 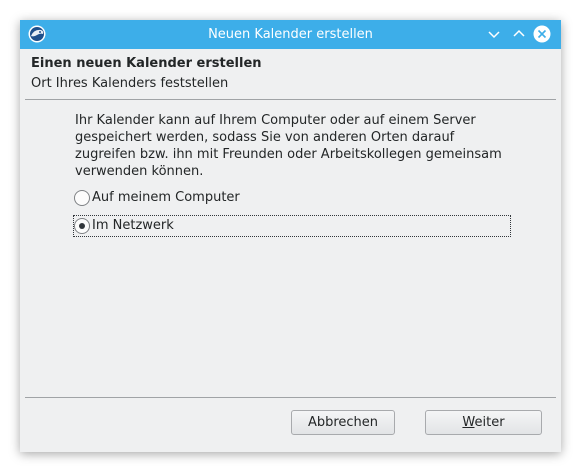 I want to click on mnemonic-letter: W, so click(x=468, y=422).